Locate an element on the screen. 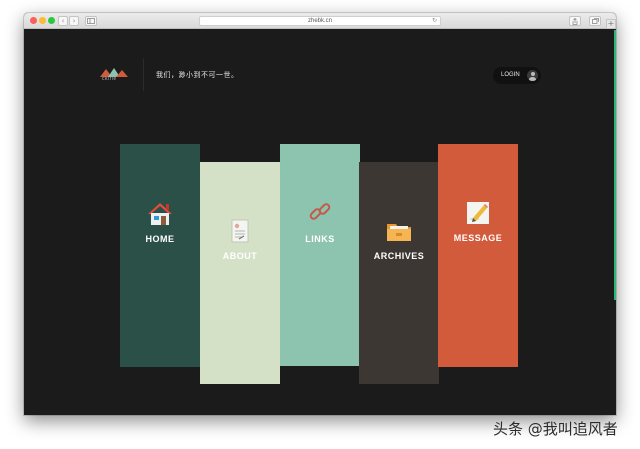  share-icon is located at coordinates (575, 21).